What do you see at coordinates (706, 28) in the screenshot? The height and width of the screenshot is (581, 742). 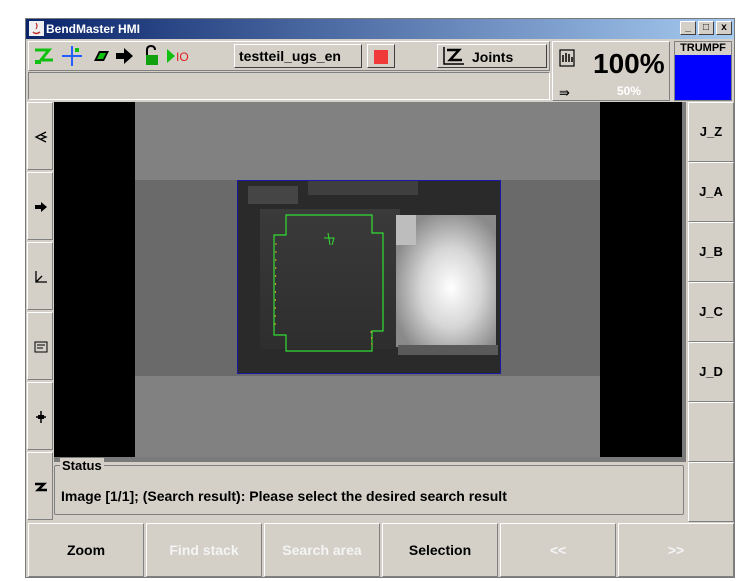 I see `maximize-button: □` at bounding box center [706, 28].